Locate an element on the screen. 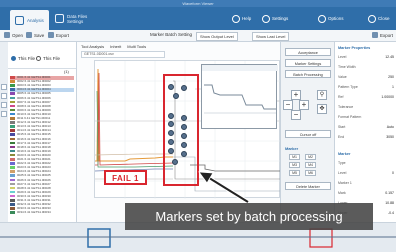 Image resolution: width=396 pixels, height=252 pixels. property-value: 0.157 is located at coordinates (389, 193).